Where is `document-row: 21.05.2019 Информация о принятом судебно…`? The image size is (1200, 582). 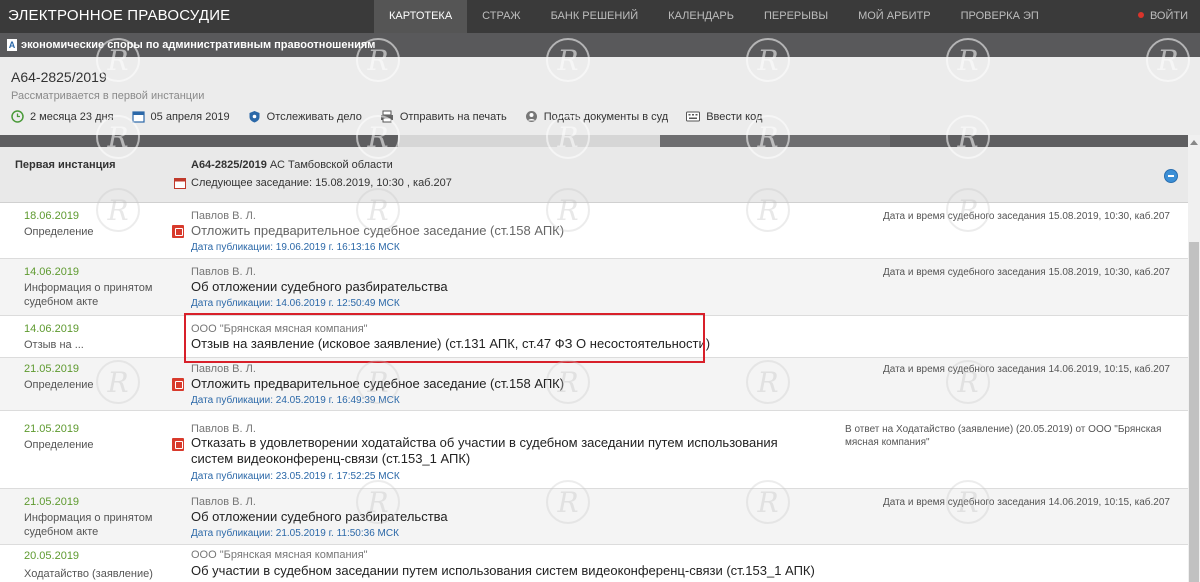
document-row: 21.05.2019 Информация о принятом судебно… is located at coordinates (594, 517).